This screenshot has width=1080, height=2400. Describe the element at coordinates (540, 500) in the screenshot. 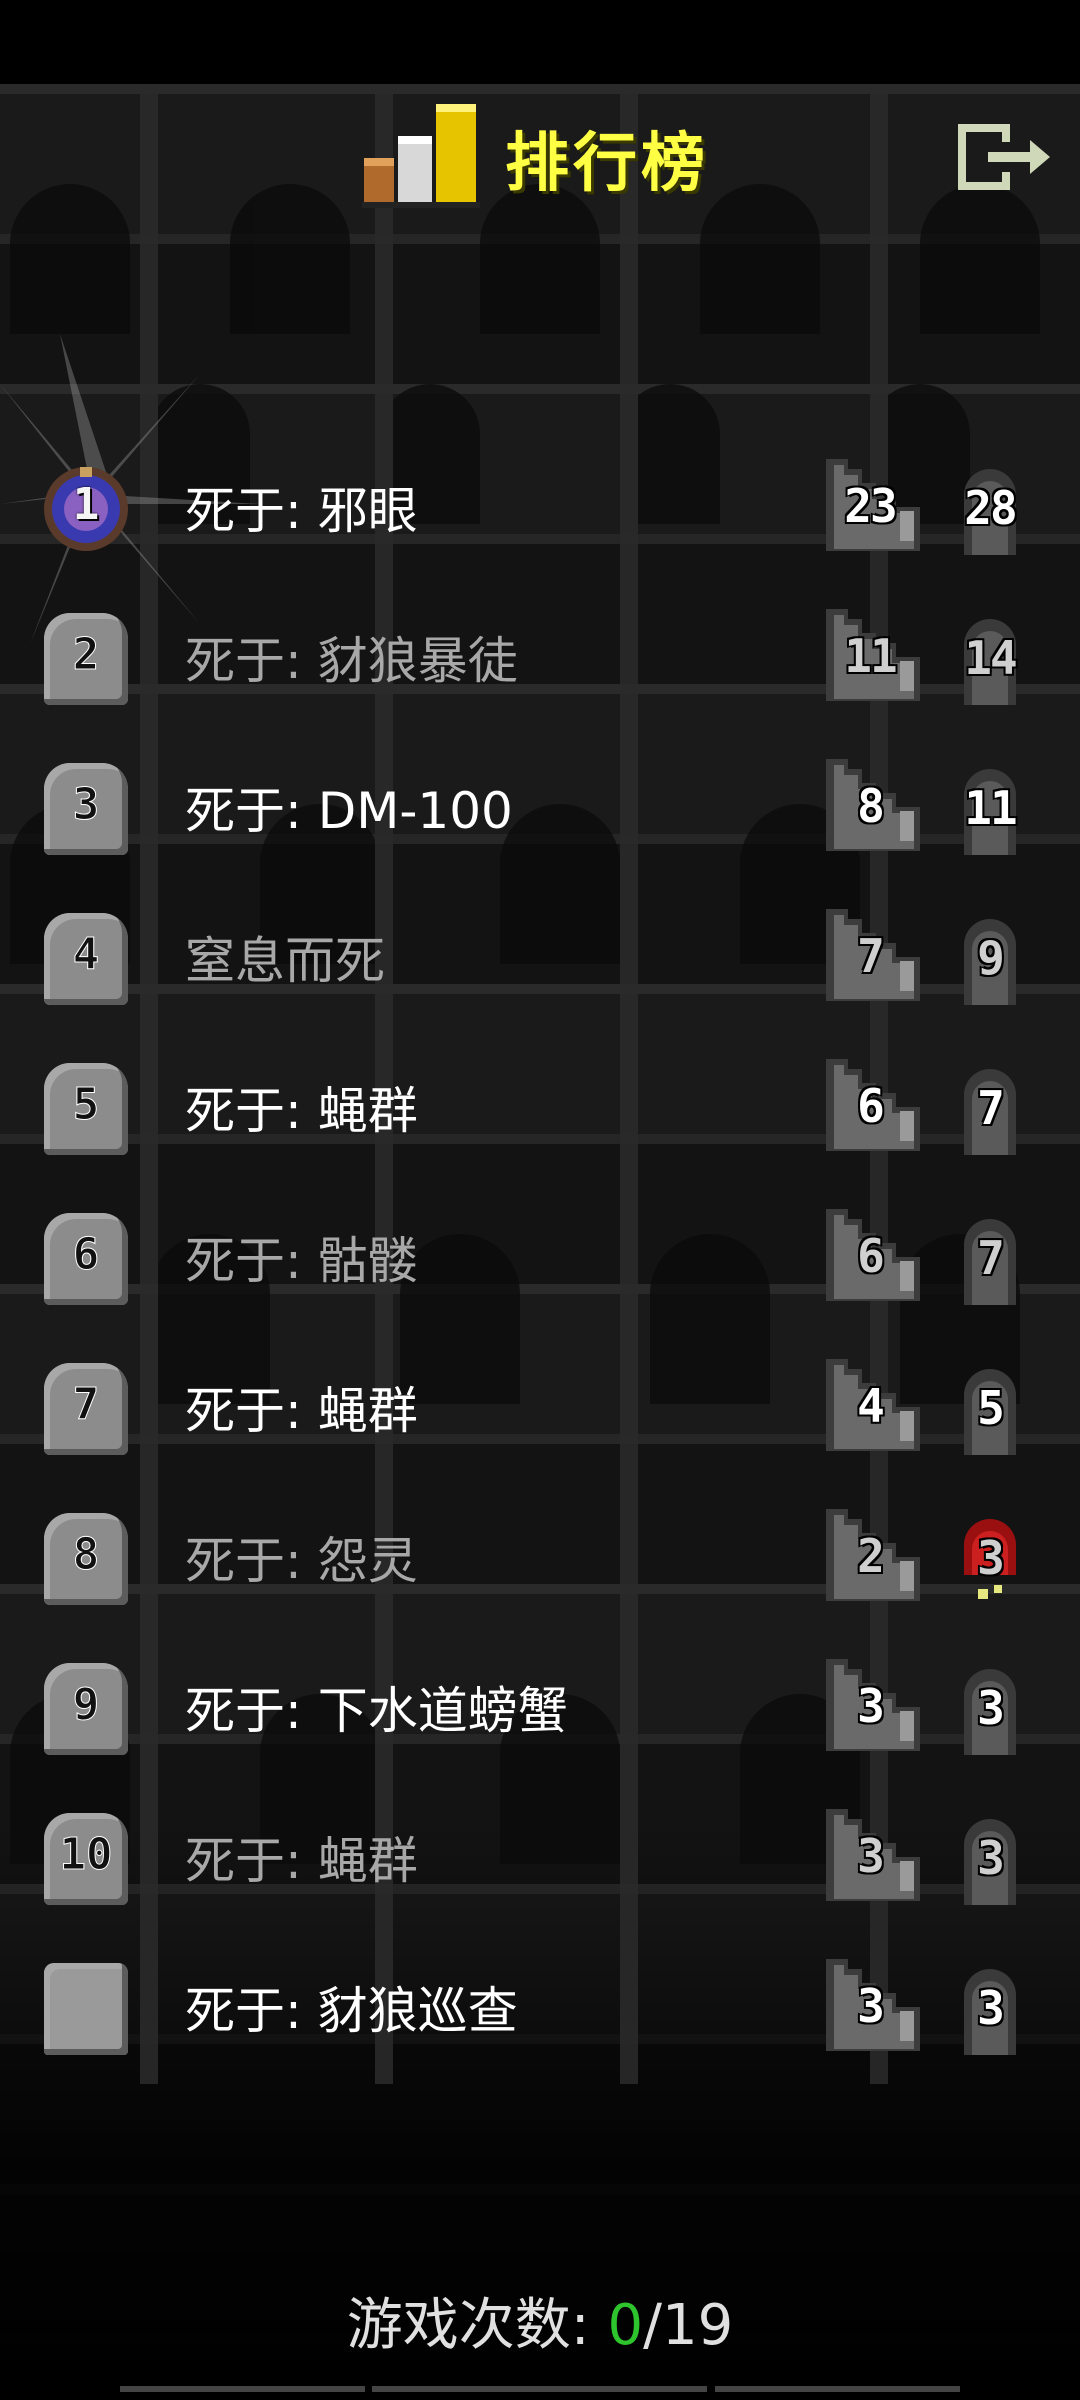

I see `leaderboard-row: 1 死于: 邪眼 23 28` at that location.